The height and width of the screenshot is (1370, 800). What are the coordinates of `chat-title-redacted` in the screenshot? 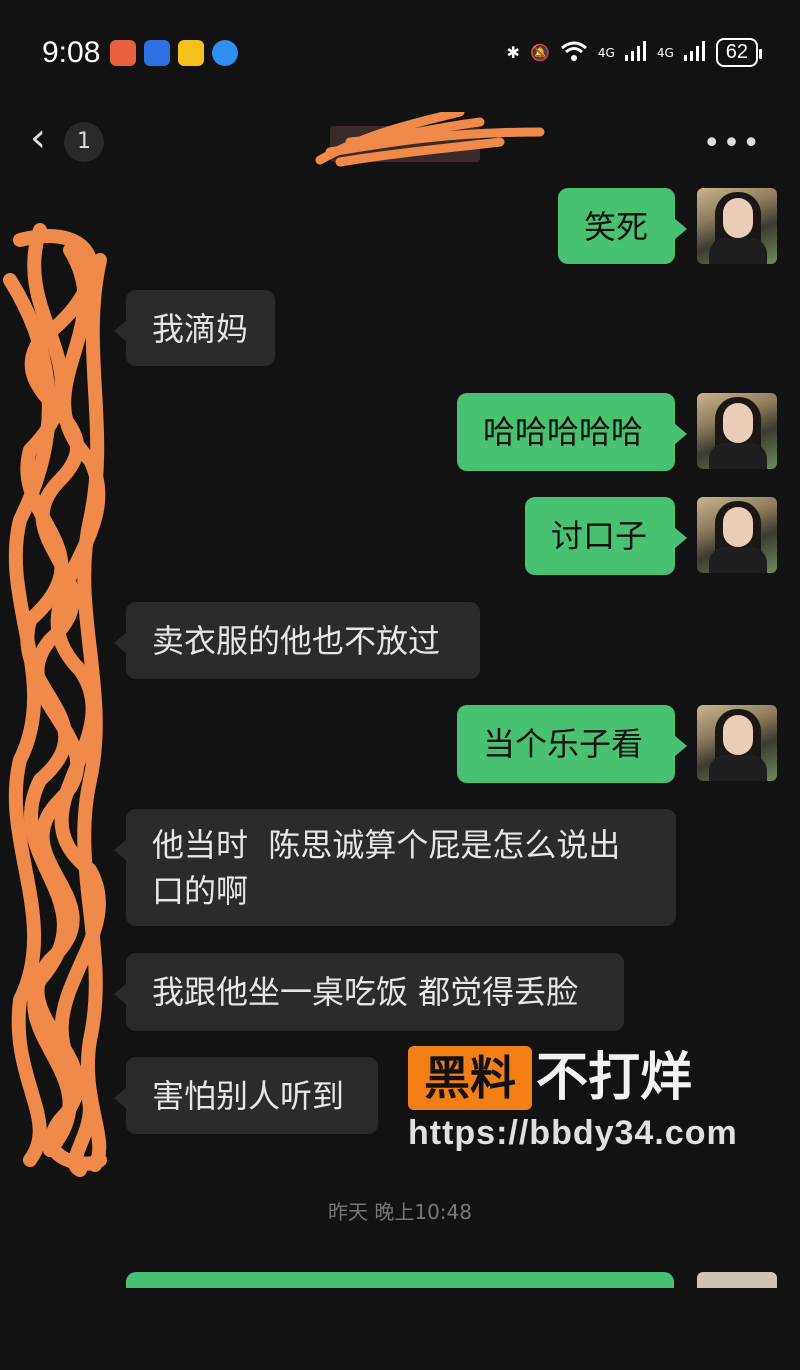 It's located at (430, 139).